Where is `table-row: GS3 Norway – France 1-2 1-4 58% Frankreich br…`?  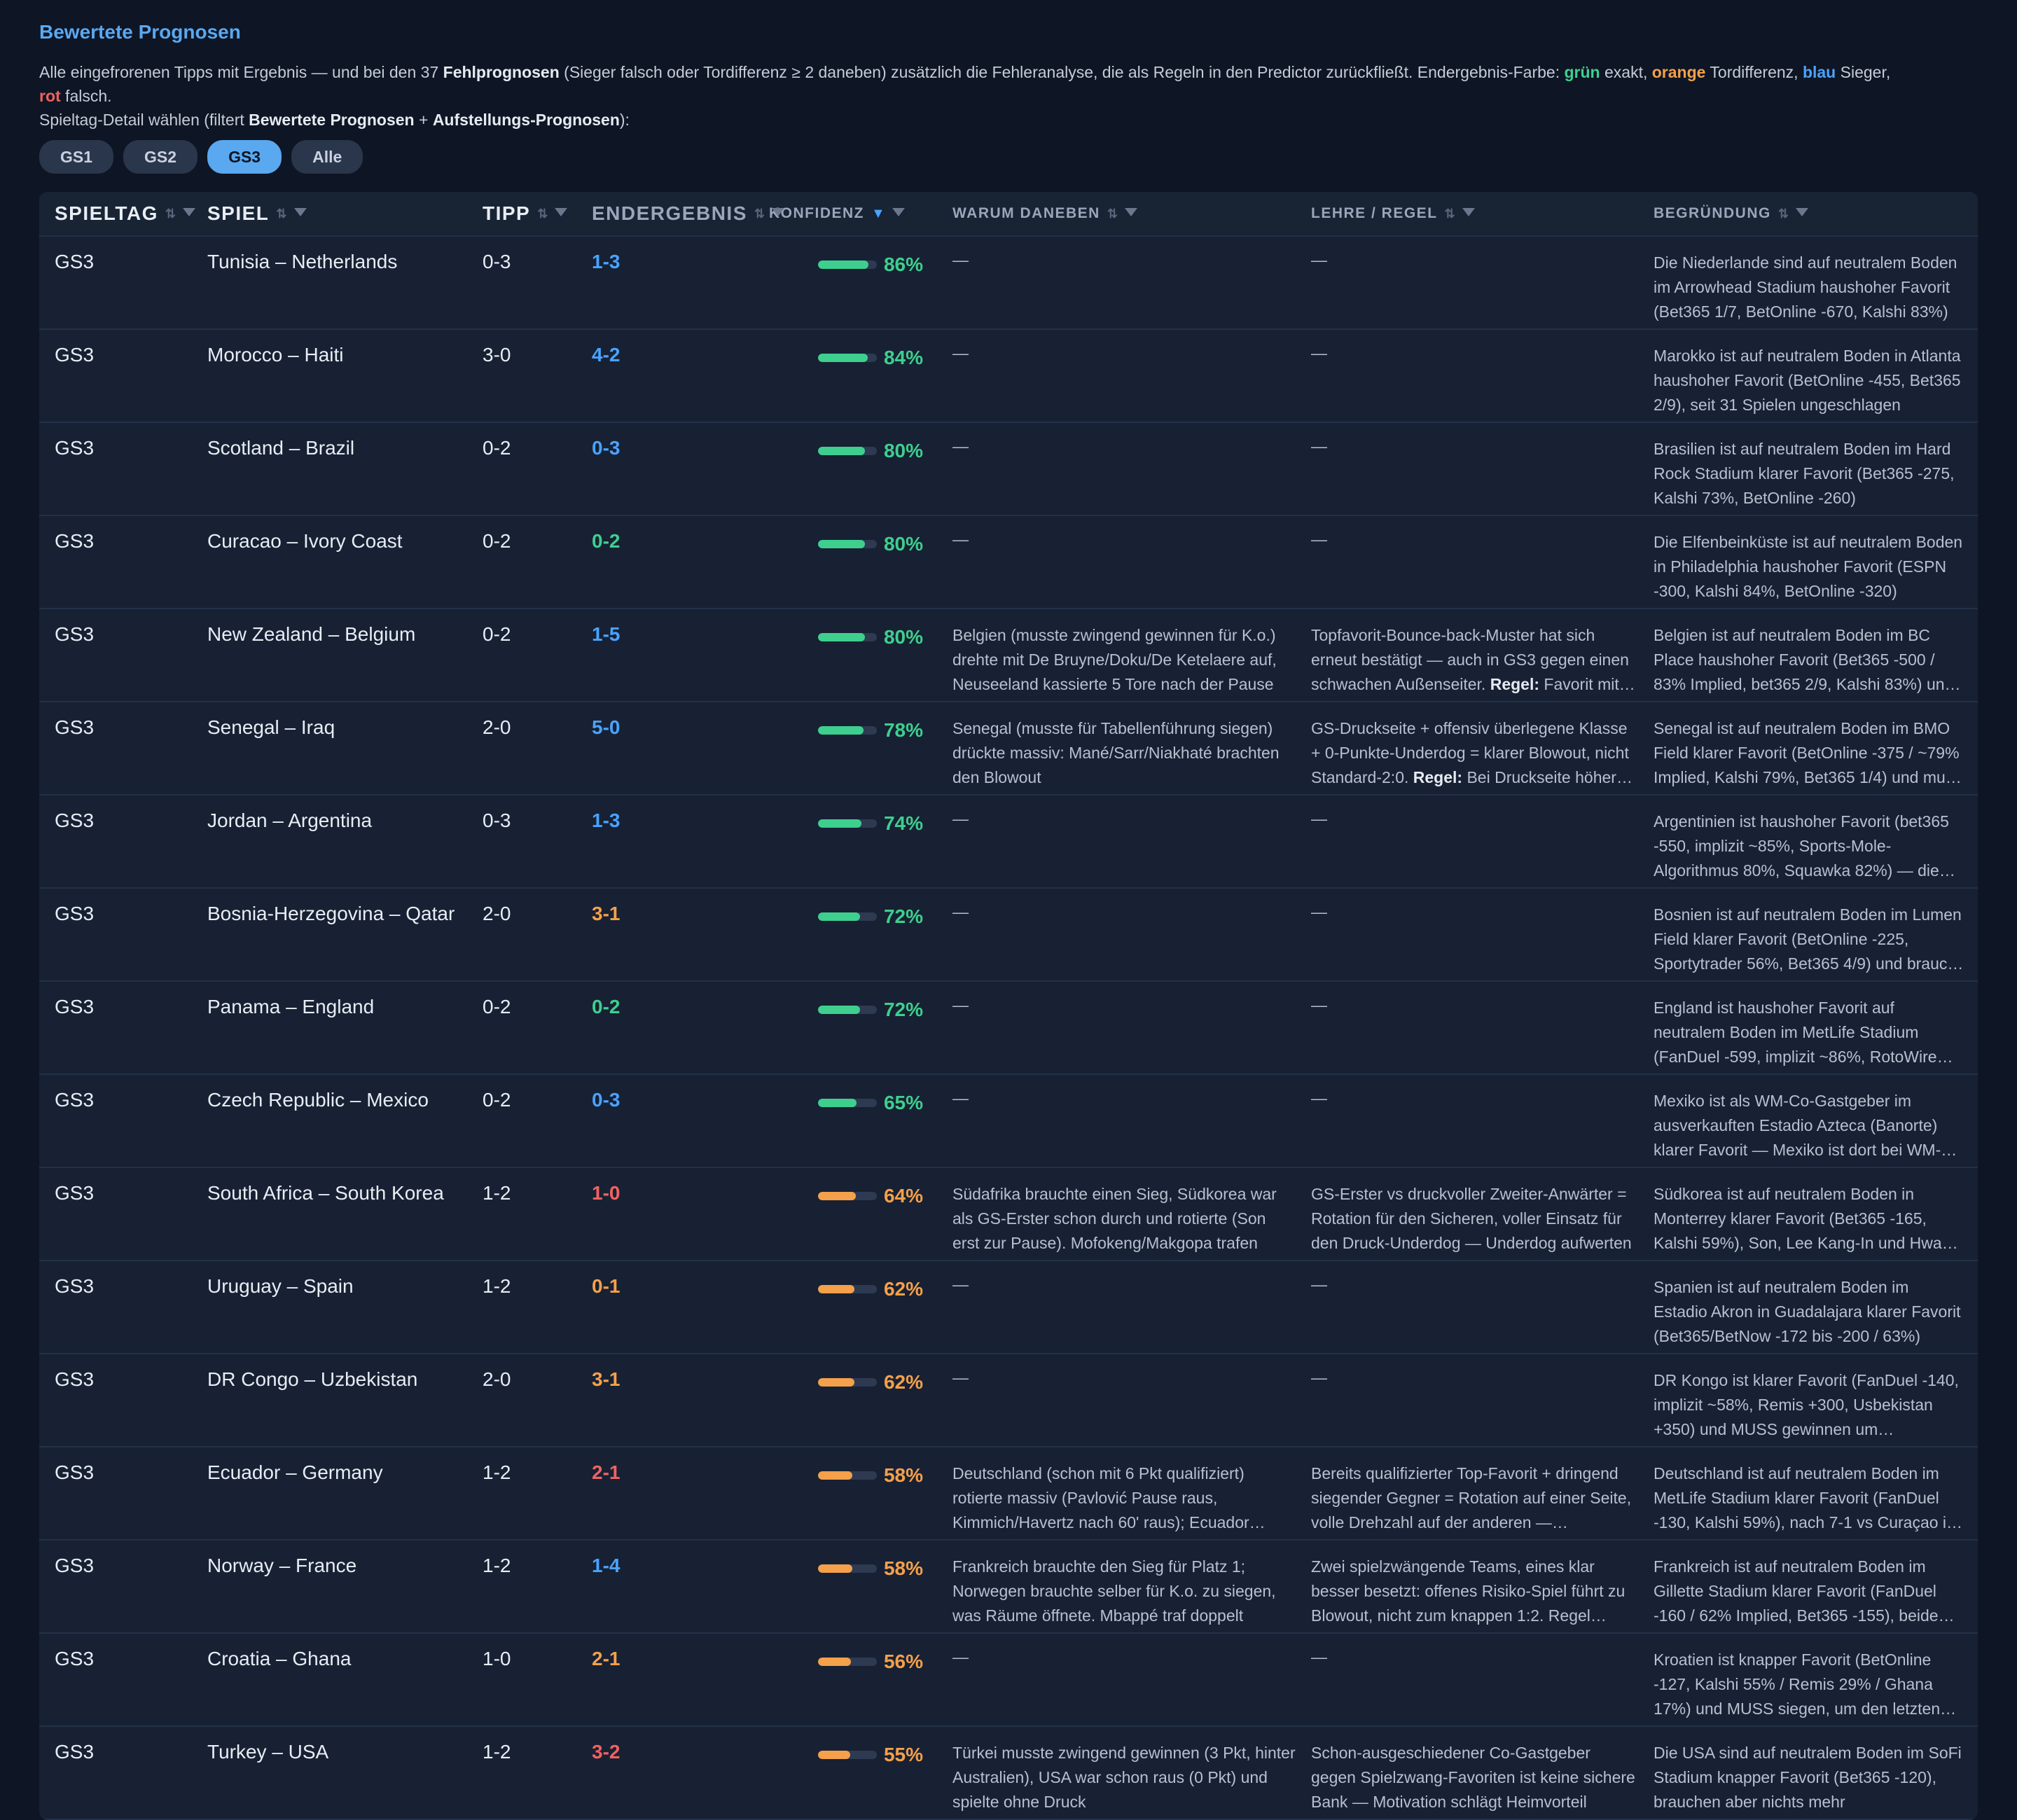 table-row: GS3 Norway – France 1-2 1-4 58% Frankreich br… is located at coordinates (1008, 1588).